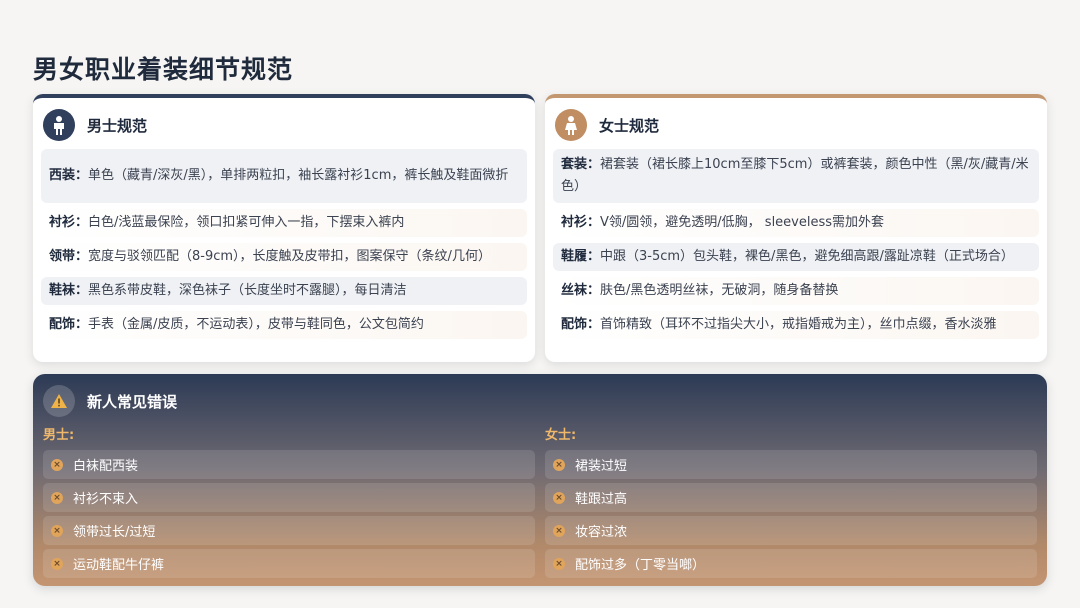 This screenshot has width=1080, height=608. Describe the element at coordinates (256, 324) in the screenshot. I see `row-text: 手表（金属/皮质，不运动表），皮带与鞋同色，公文包简约` at that location.